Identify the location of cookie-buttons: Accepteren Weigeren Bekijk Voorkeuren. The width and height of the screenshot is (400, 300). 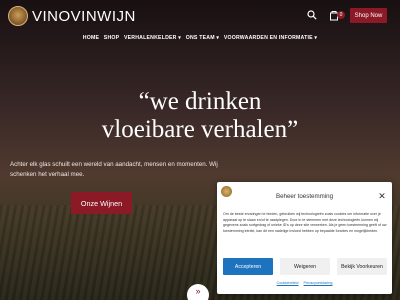
(305, 266).